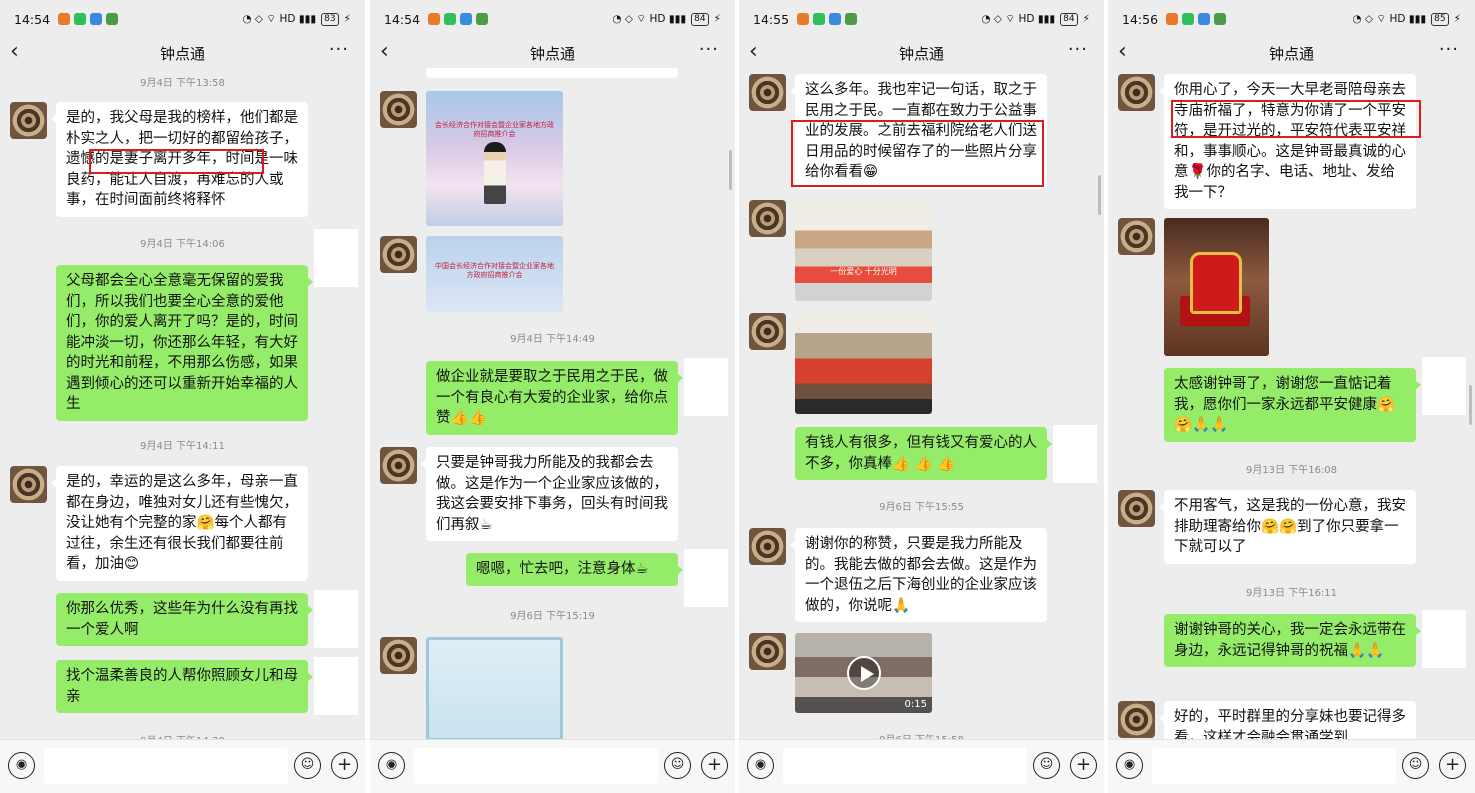 The image size is (1475, 793). Describe the element at coordinates (184, 619) in the screenshot. I see `message-outgoing: 你那么优秀，这些年为什么没有再找一个爱人啊` at that location.